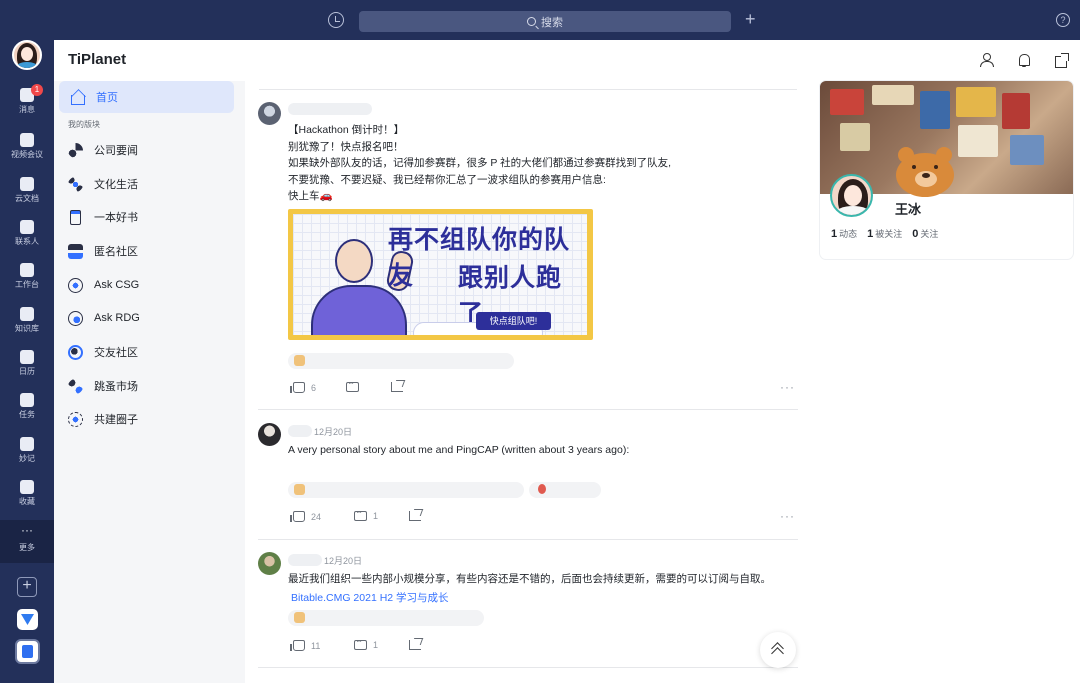 This screenshot has width=1080, height=683. I want to click on nav-workplace: 工作台, so click(27, 276).